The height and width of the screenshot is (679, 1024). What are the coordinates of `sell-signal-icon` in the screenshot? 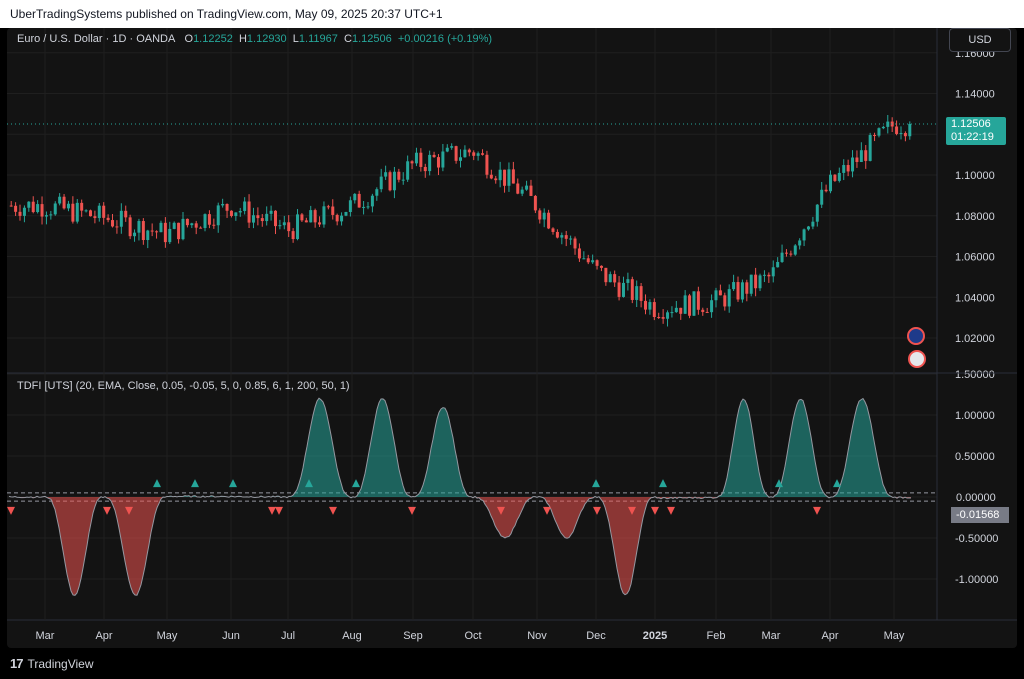 It's located at (547, 510).